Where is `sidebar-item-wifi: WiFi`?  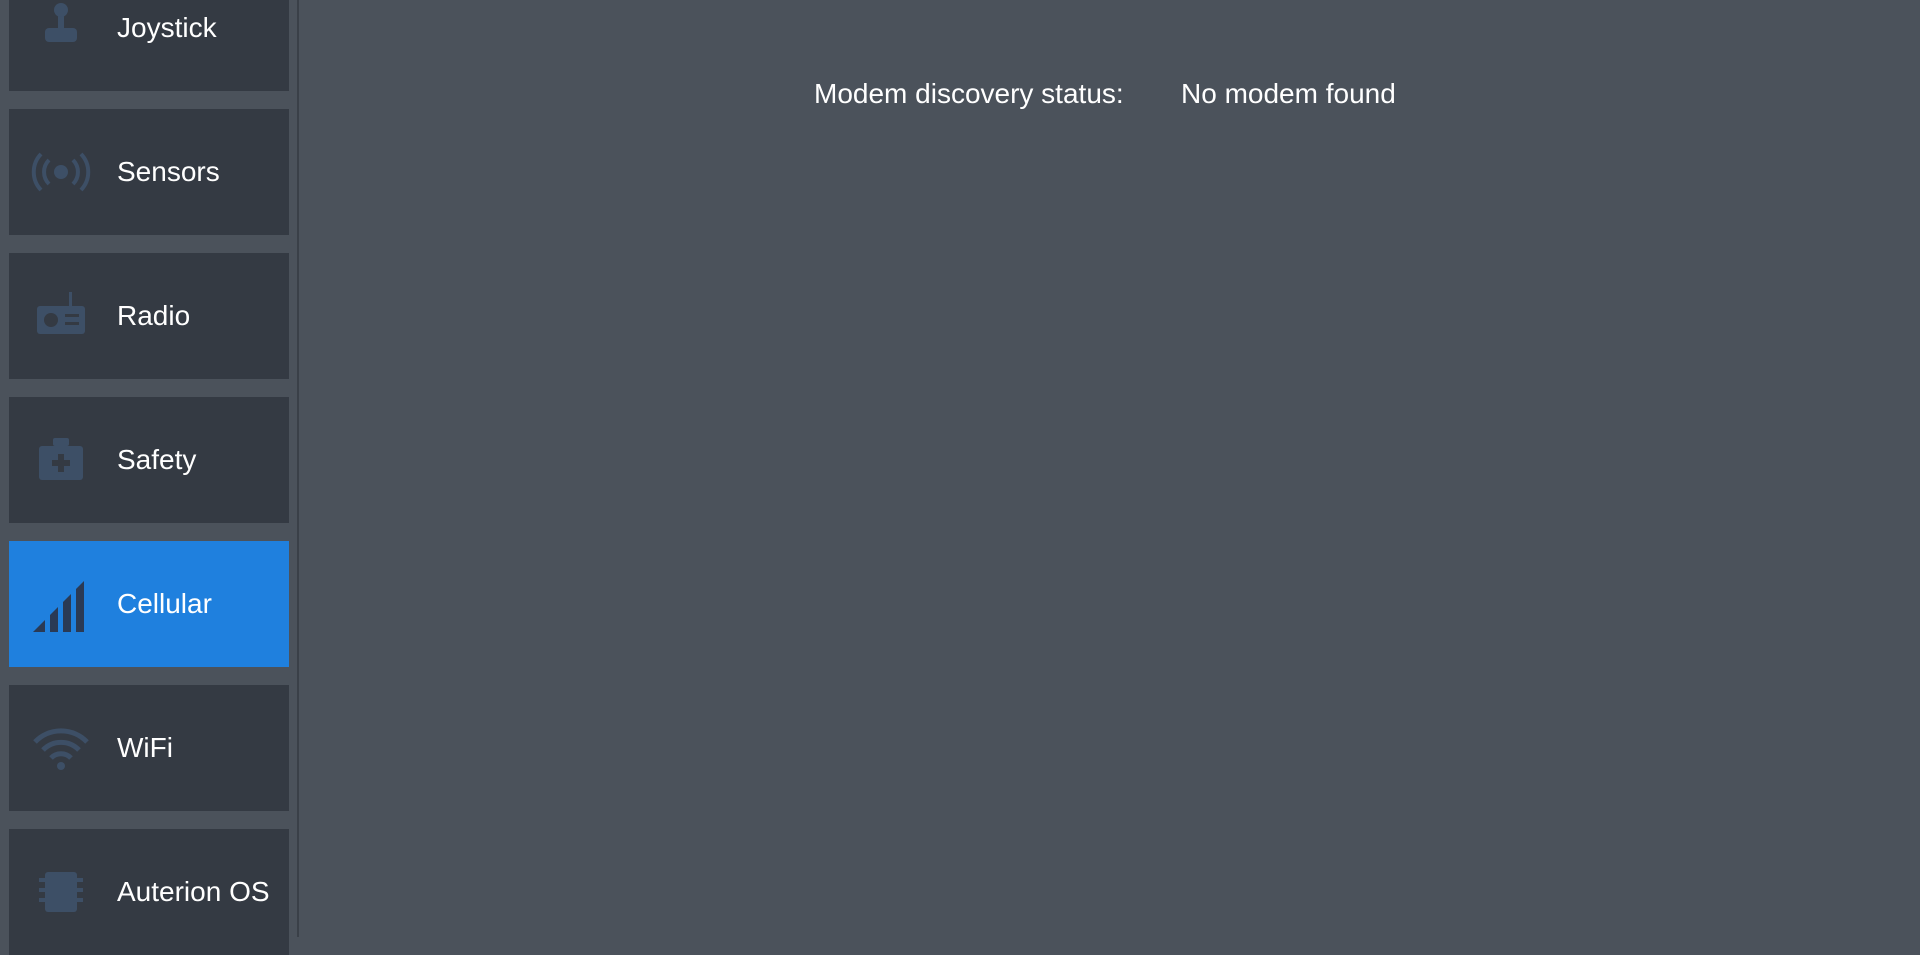
sidebar-item-wifi: WiFi is located at coordinates (149, 748).